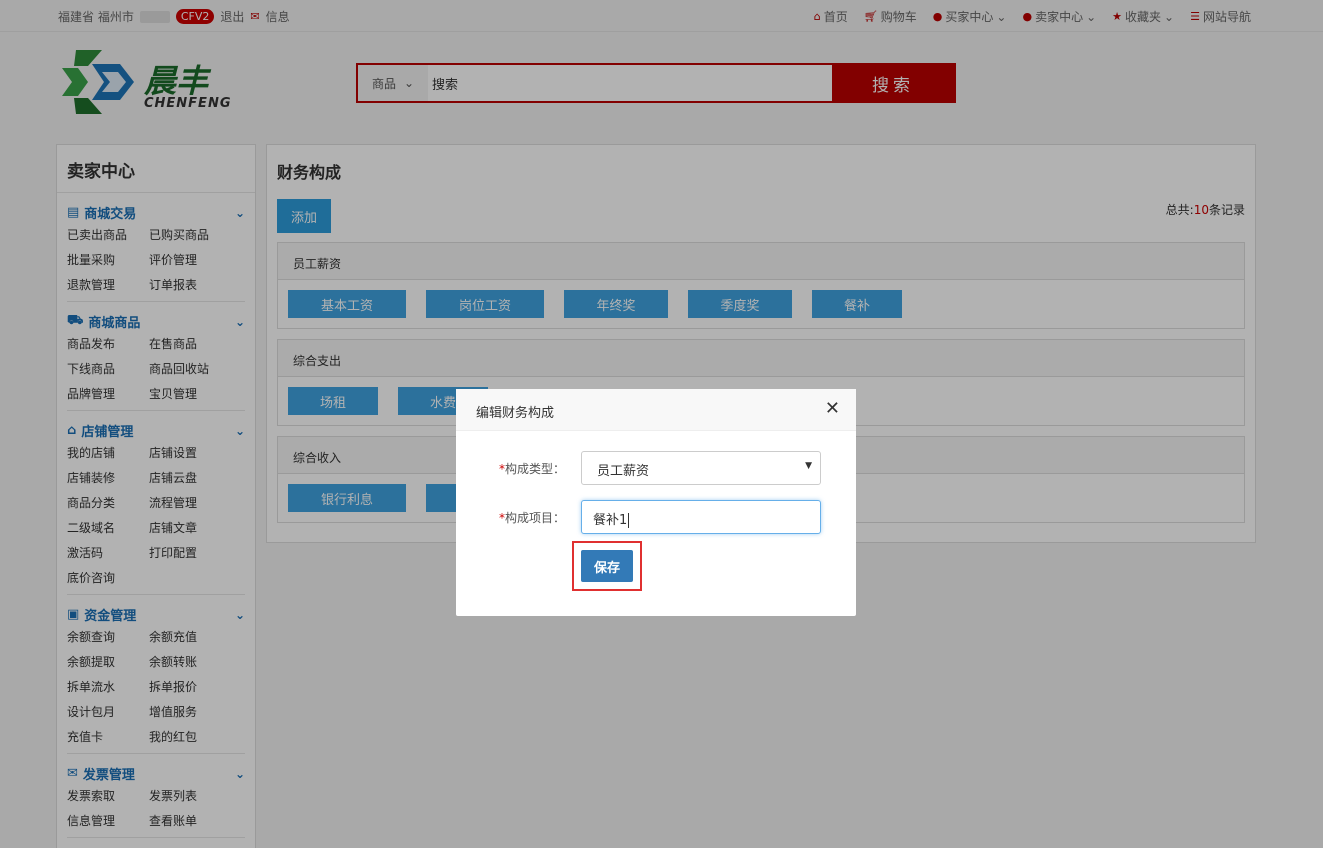  I want to click on modal-title: 编辑财务构成, so click(515, 413).